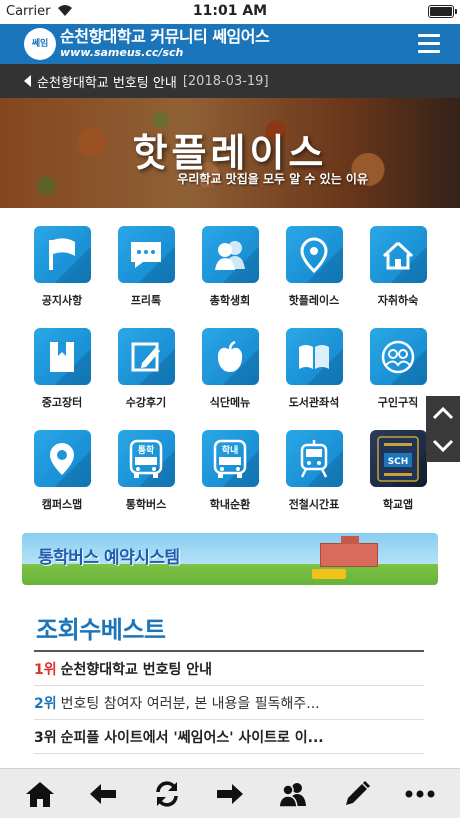 The height and width of the screenshot is (818, 460). I want to click on rank-badge: 1위, so click(45, 669).